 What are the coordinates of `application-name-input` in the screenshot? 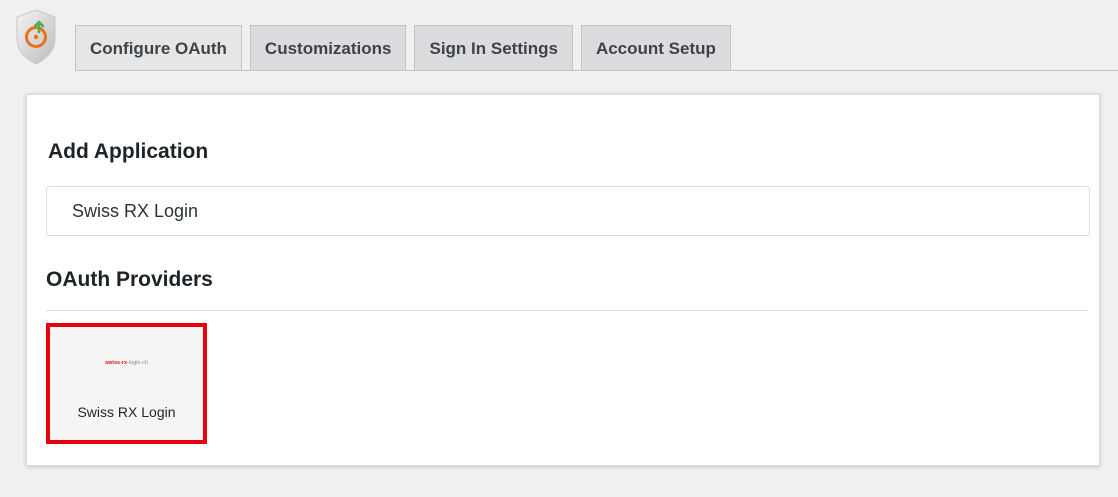 It's located at (568, 211).